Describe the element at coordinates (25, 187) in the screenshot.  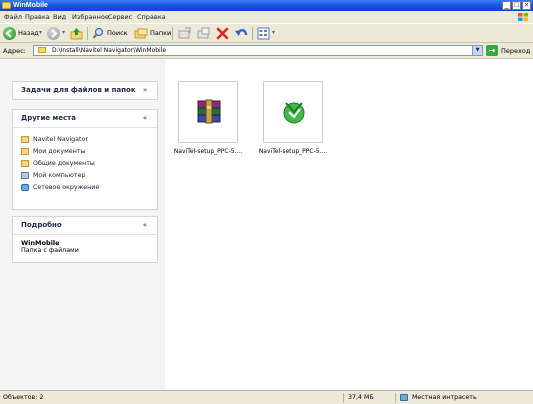
I see `network-icon` at that location.